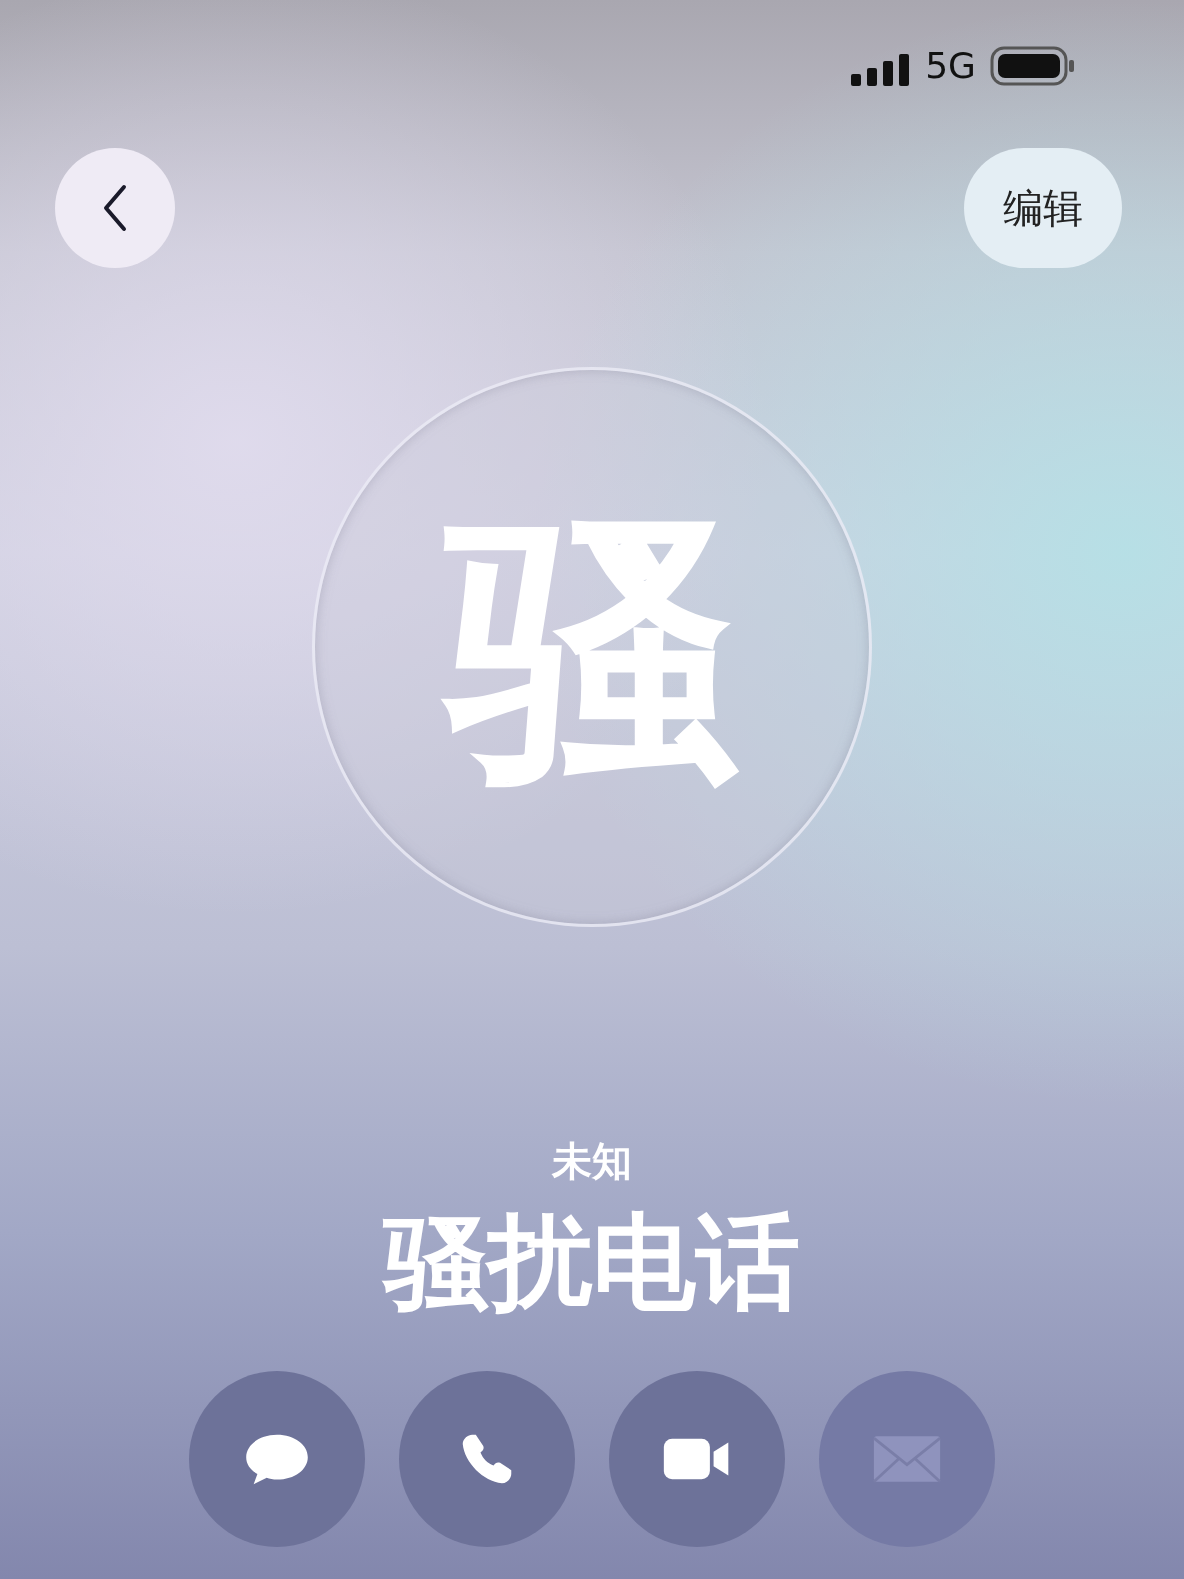 This screenshot has width=1184, height=1579. I want to click on signal-icon, so click(881, 70).